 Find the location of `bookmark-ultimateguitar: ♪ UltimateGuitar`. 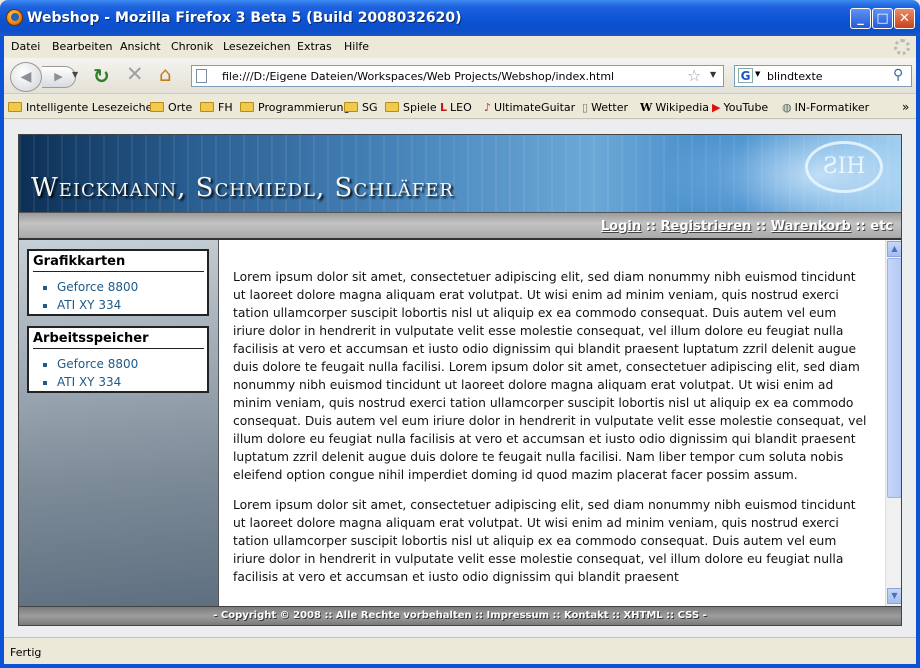

bookmark-ultimateguitar: ♪ UltimateGuitar is located at coordinates (529, 107).